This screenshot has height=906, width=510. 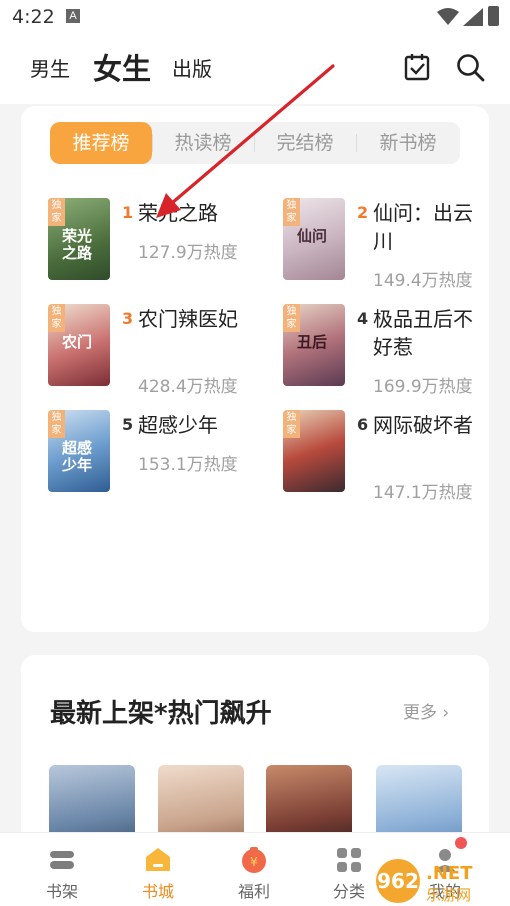 I want to click on more-link: 更多 ›, so click(x=426, y=710).